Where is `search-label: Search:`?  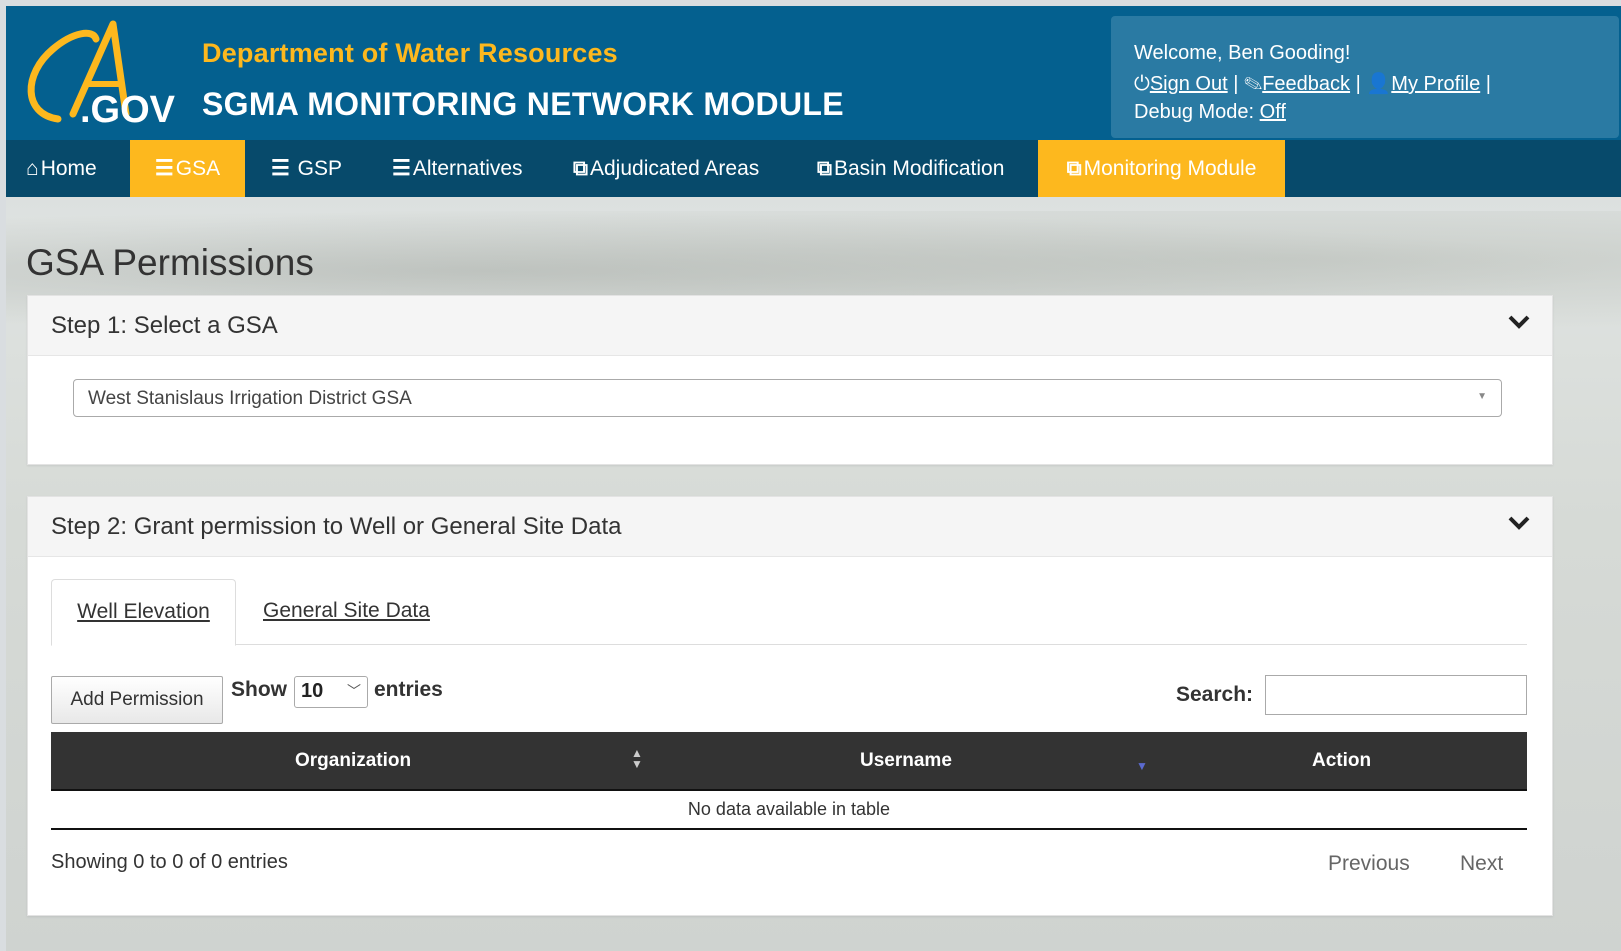 search-label: Search: is located at coordinates (1215, 694).